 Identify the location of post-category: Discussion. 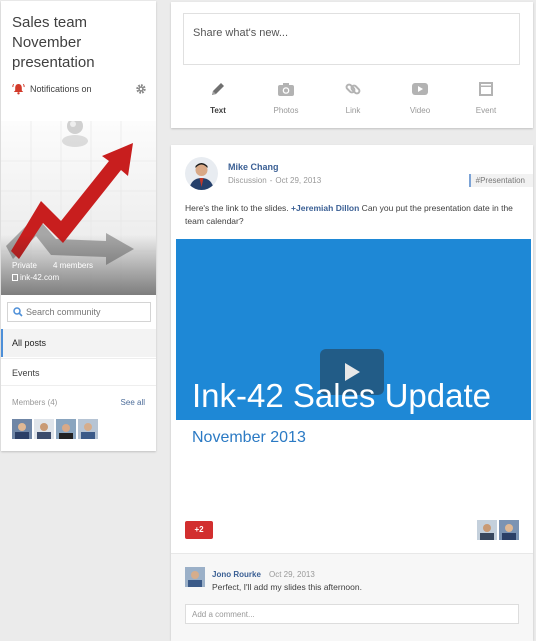
(247, 180).